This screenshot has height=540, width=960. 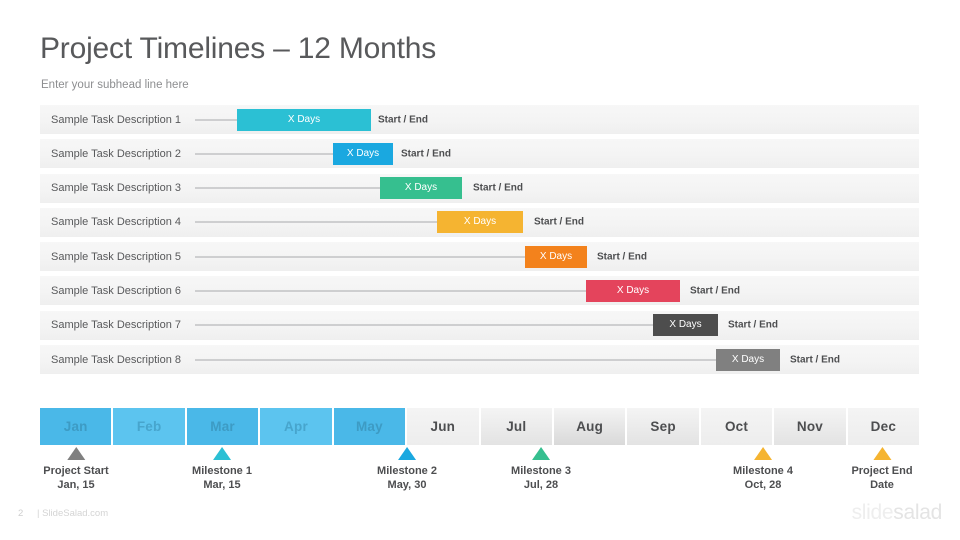 What do you see at coordinates (116, 222) in the screenshot?
I see `task-label: Sample Task Description 4` at bounding box center [116, 222].